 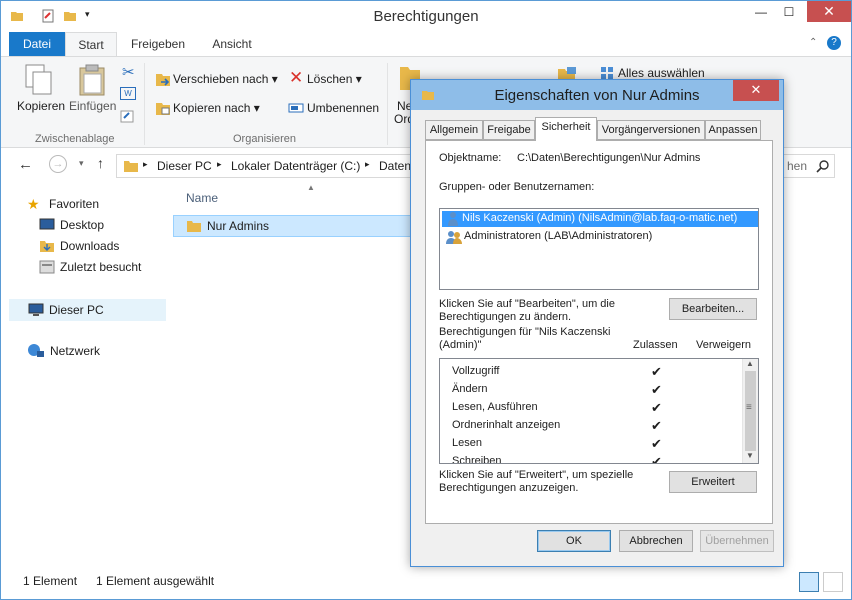 What do you see at coordinates (661, 73) in the screenshot?
I see `select-all-button: Alles auswählen` at bounding box center [661, 73].